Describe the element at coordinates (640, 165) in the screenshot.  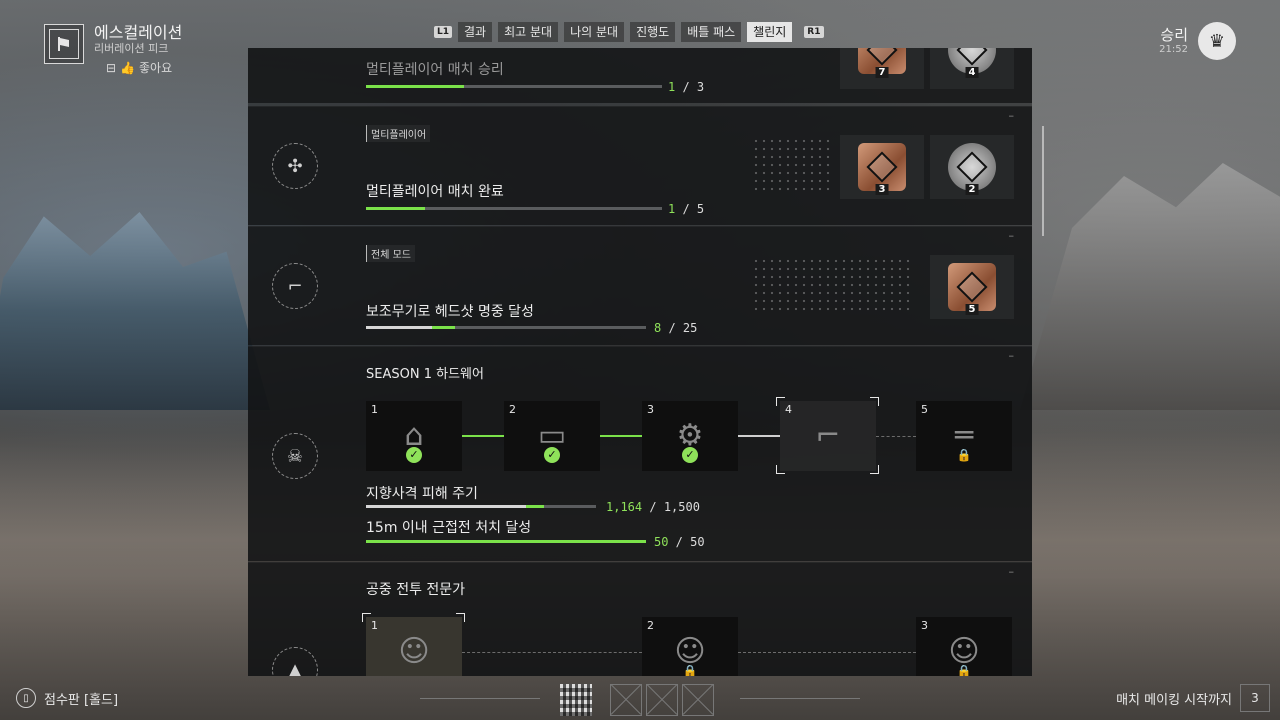
I see `challenge-card: – ✣ 멀티플레이어 멀티플레이어 매치 완료 1 / 5 3 2` at that location.